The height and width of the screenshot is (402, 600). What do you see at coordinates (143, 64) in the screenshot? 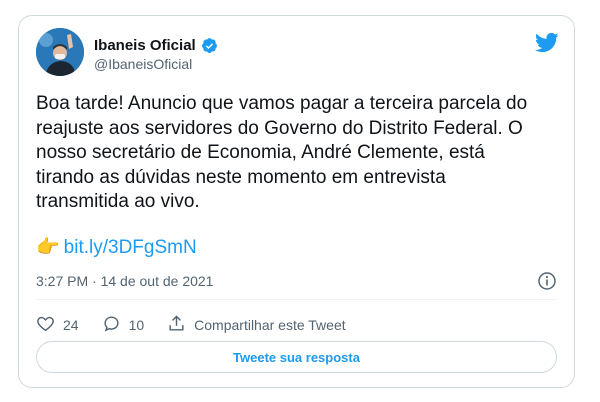
I see `author-handle: @IbaneisOficial` at bounding box center [143, 64].